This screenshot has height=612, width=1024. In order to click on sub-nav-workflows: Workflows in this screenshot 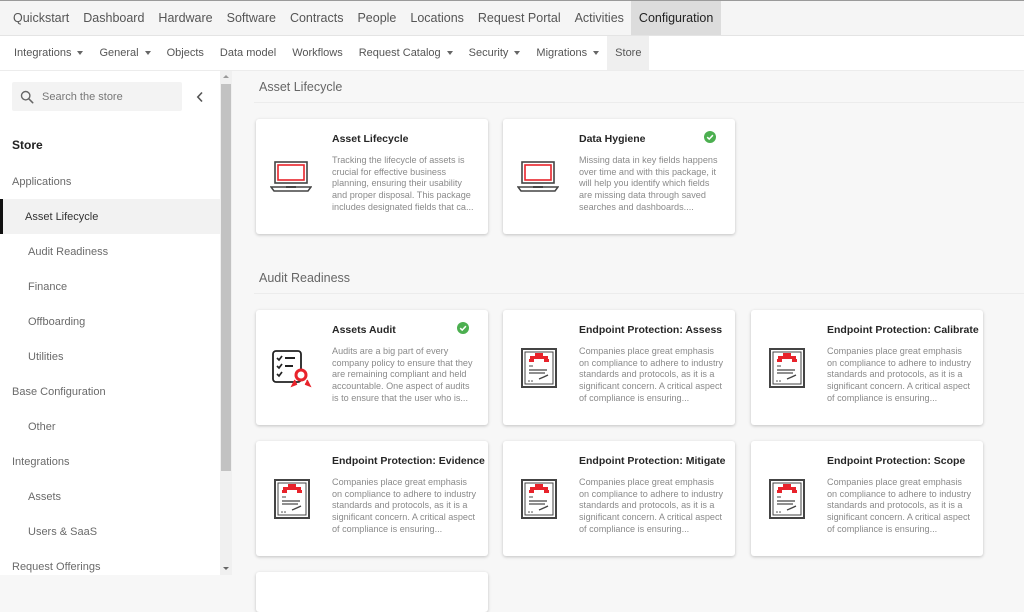, I will do `click(317, 53)`.